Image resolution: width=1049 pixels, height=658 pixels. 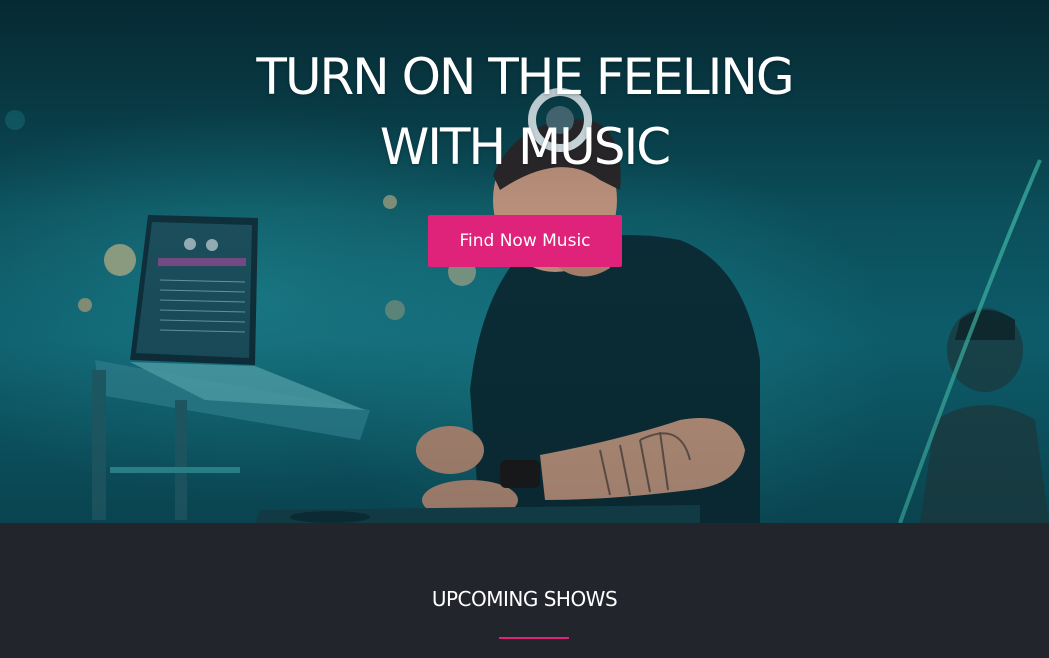 I want to click on find-now-music-button: Find Now Music, so click(x=525, y=241).